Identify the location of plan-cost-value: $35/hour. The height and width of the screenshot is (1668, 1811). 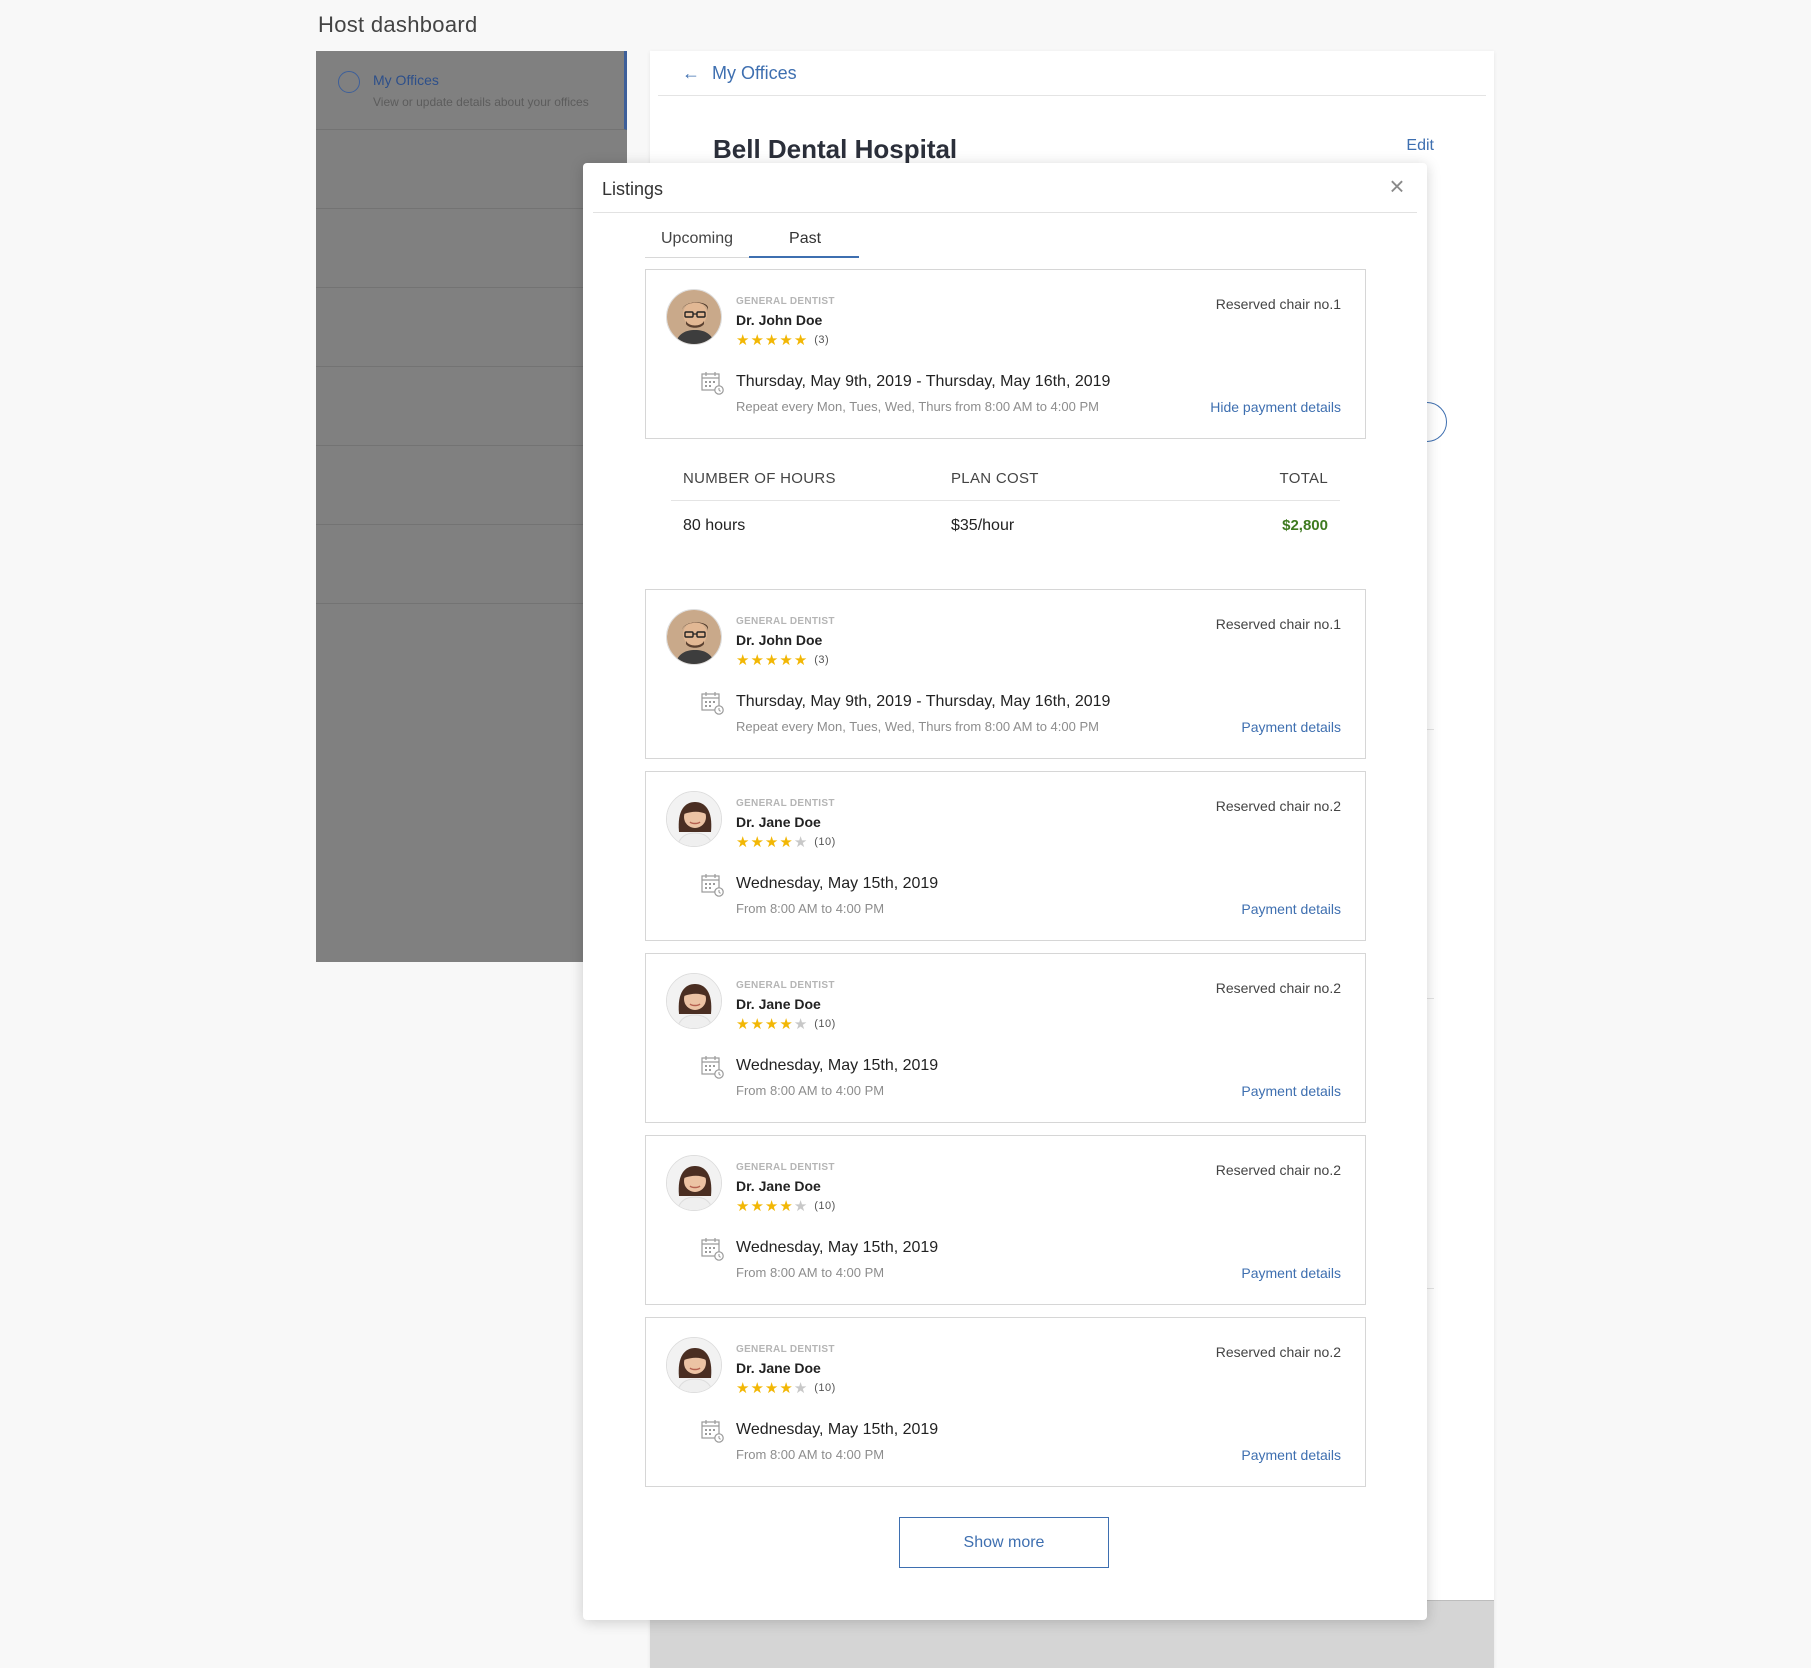
(983, 525).